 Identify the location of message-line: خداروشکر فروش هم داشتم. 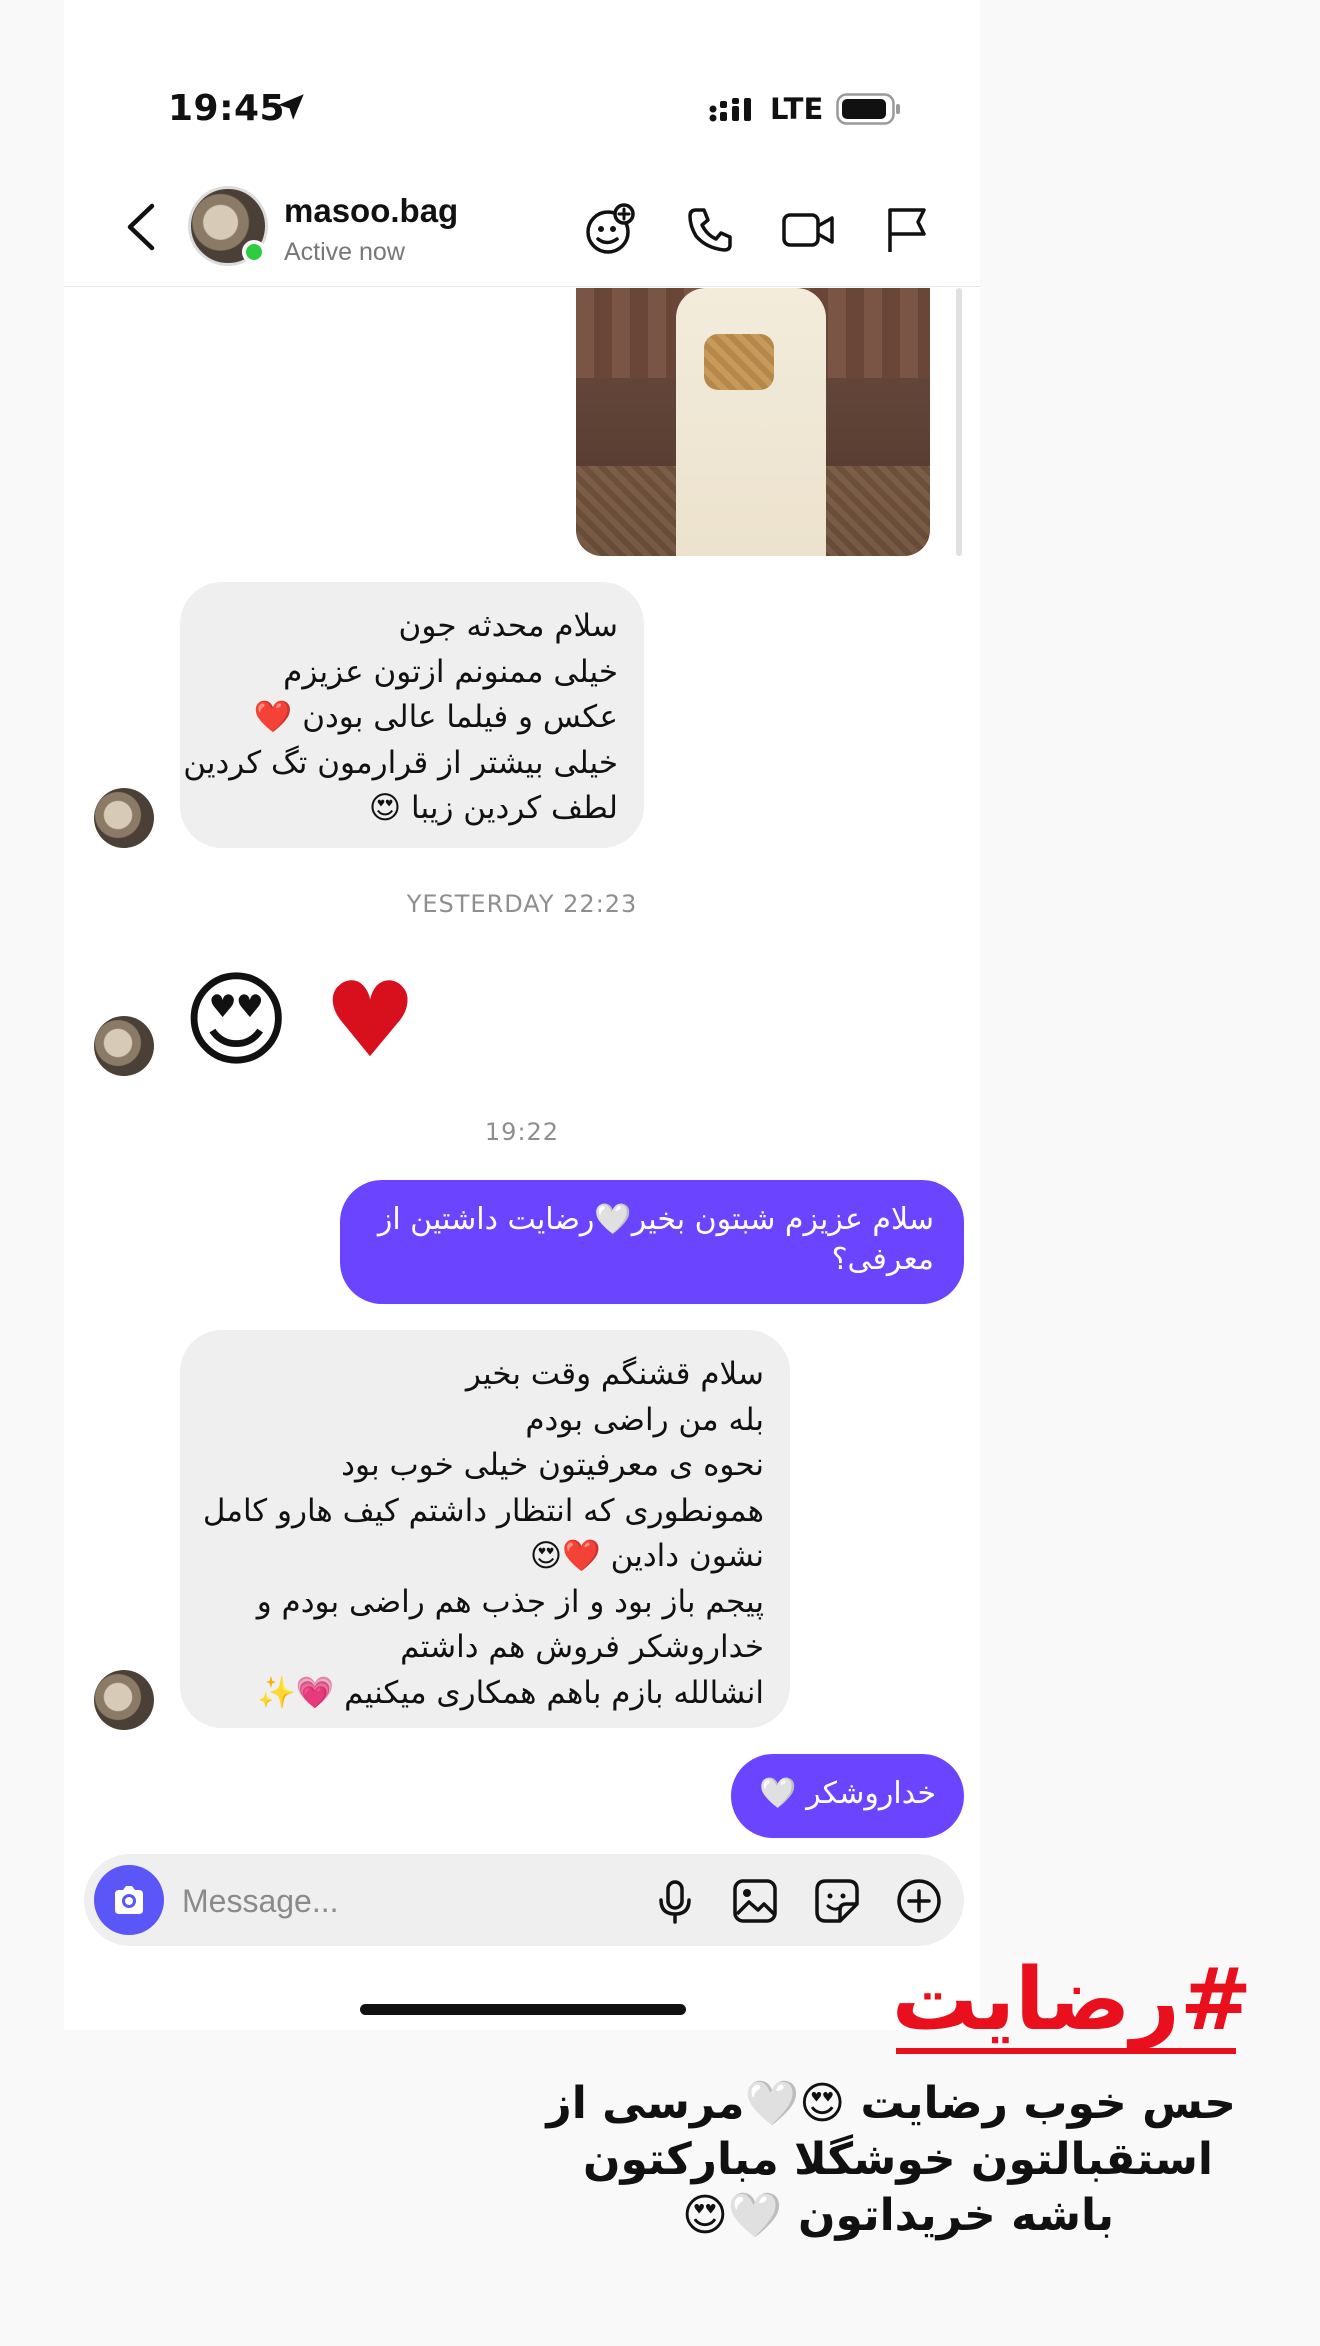
(582, 1647).